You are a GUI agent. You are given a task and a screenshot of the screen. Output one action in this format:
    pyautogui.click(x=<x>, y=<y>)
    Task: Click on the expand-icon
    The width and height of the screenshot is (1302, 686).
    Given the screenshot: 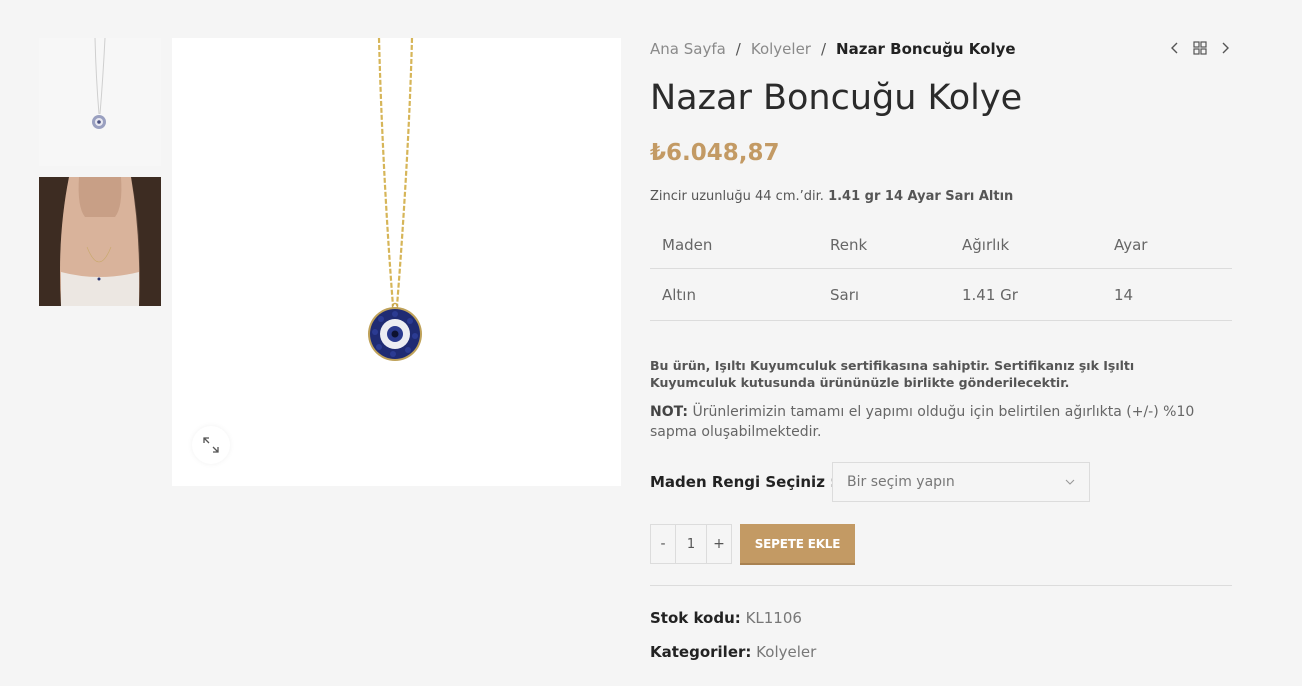 What is the action you would take?
    pyautogui.click(x=211, y=445)
    